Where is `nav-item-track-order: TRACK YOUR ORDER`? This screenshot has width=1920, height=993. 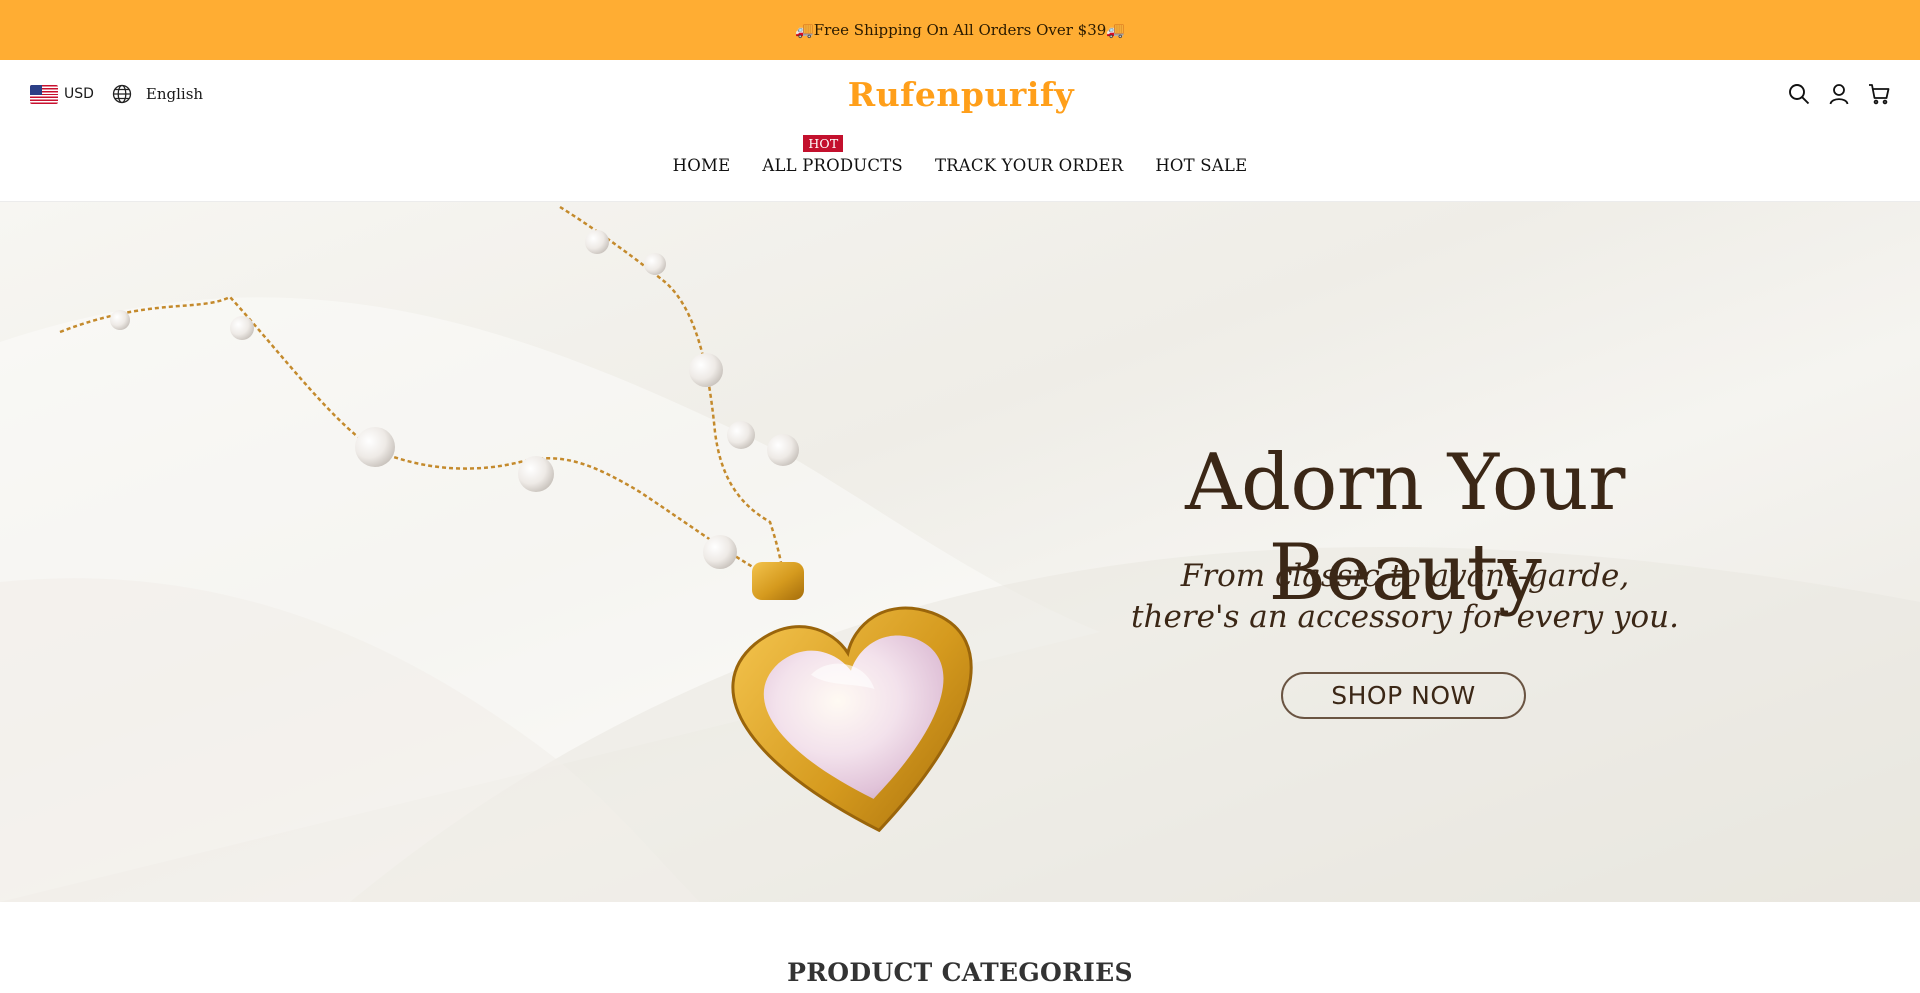
nav-item-track-order: TRACK YOUR ORDER is located at coordinates (1029, 165).